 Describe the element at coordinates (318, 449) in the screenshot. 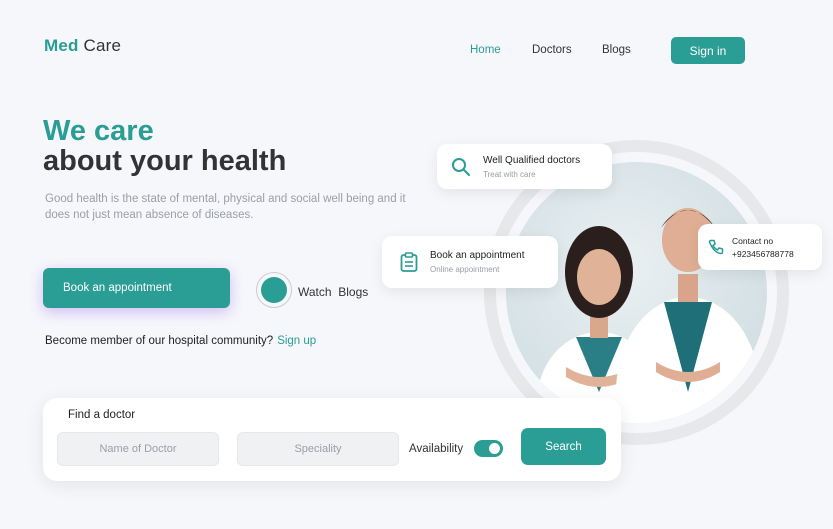

I see `speciality-input` at that location.